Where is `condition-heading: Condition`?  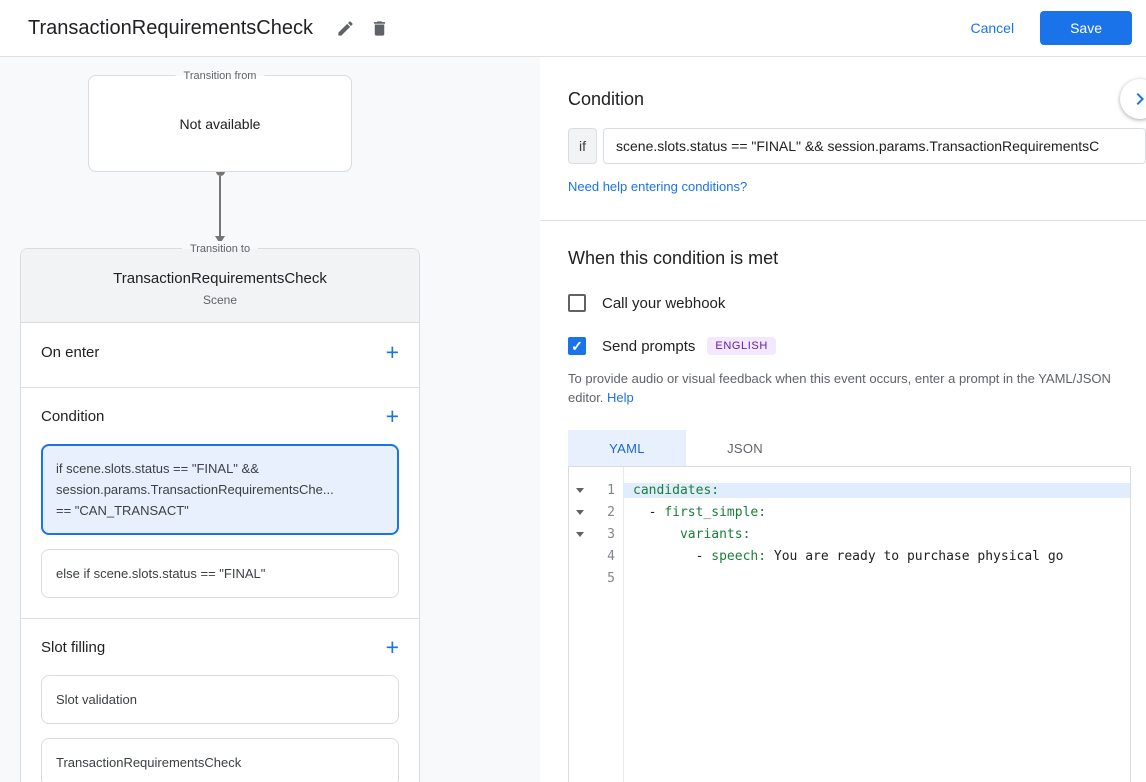
condition-heading: Condition is located at coordinates (606, 99).